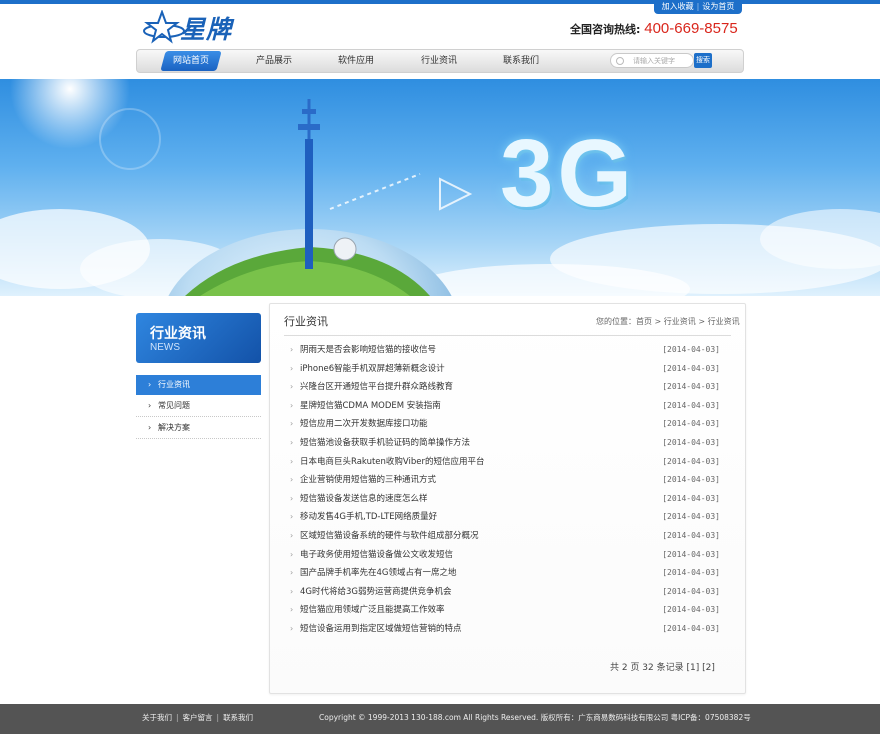  Describe the element at coordinates (703, 60) in the screenshot. I see `search-button: 搜索` at that location.